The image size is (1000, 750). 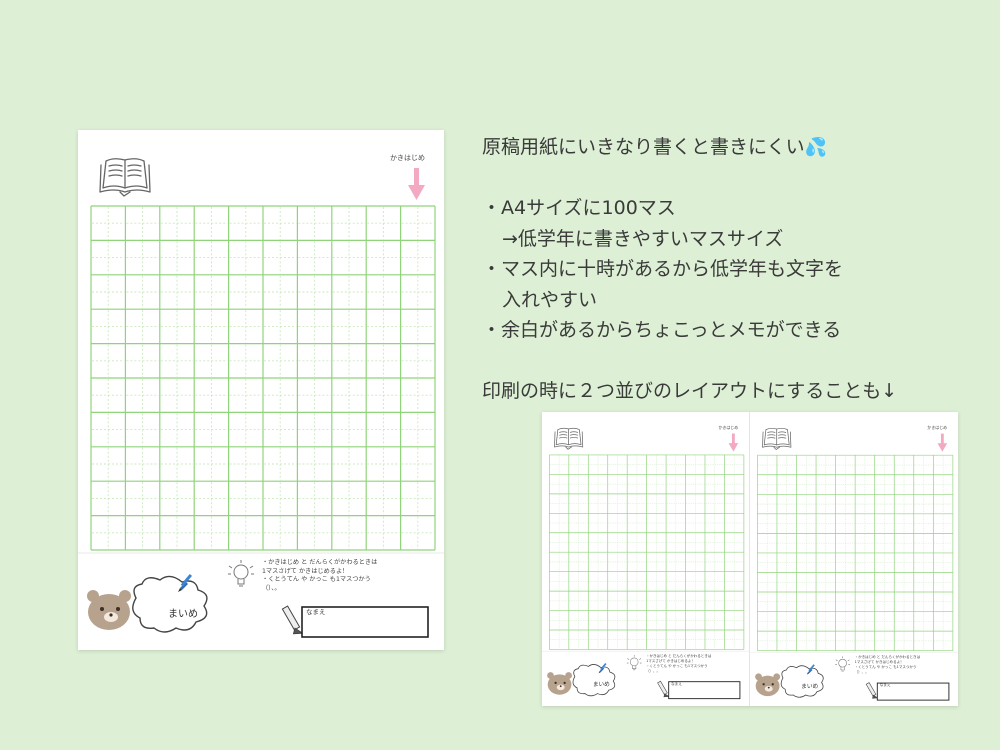 What do you see at coordinates (550, 299) in the screenshot?
I see `bullet-cross-guides-cont: 入れやすい` at bounding box center [550, 299].